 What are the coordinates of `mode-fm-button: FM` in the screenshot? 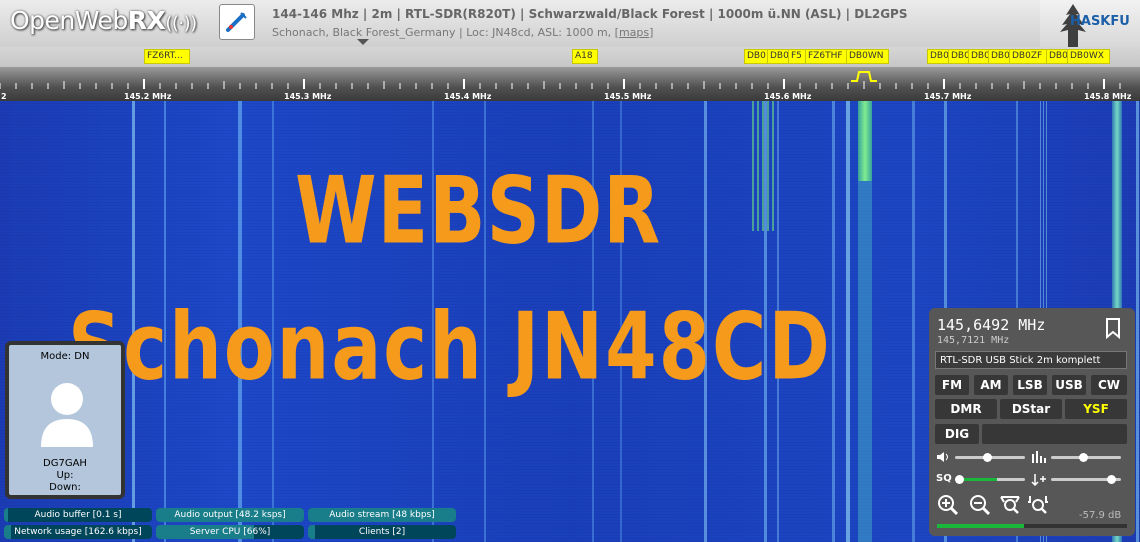 It's located at (952, 385).